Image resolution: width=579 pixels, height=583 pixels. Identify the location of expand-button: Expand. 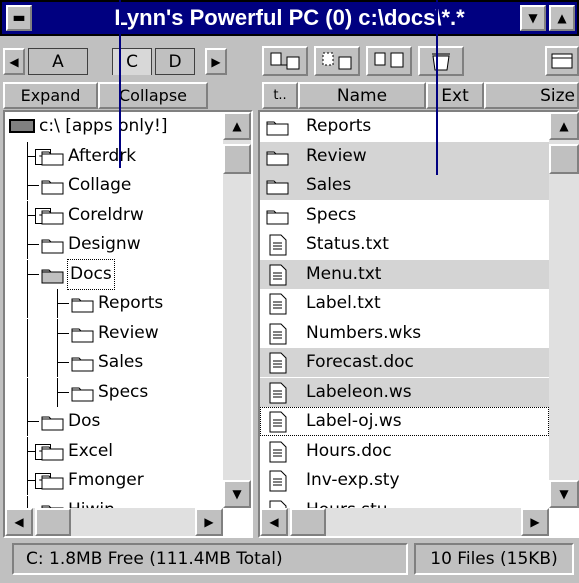
(50, 95).